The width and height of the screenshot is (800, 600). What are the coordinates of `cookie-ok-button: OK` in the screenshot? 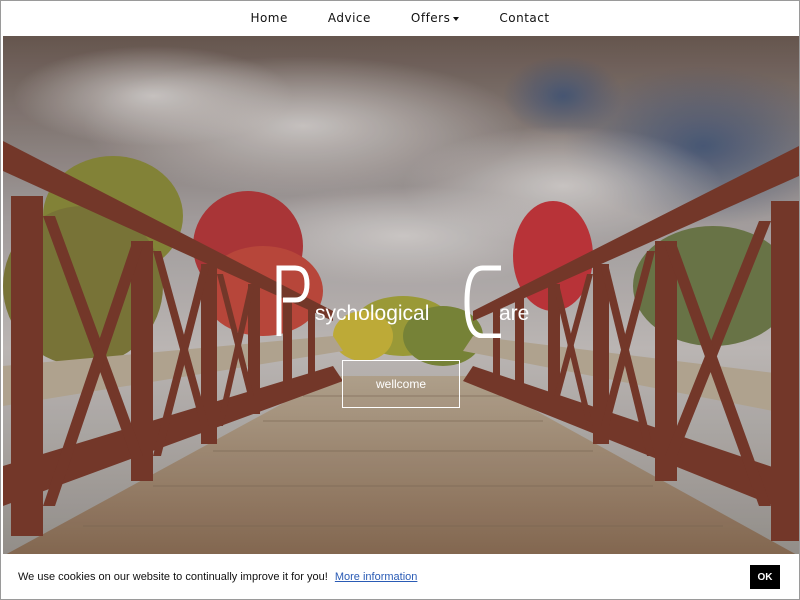 It's located at (765, 577).